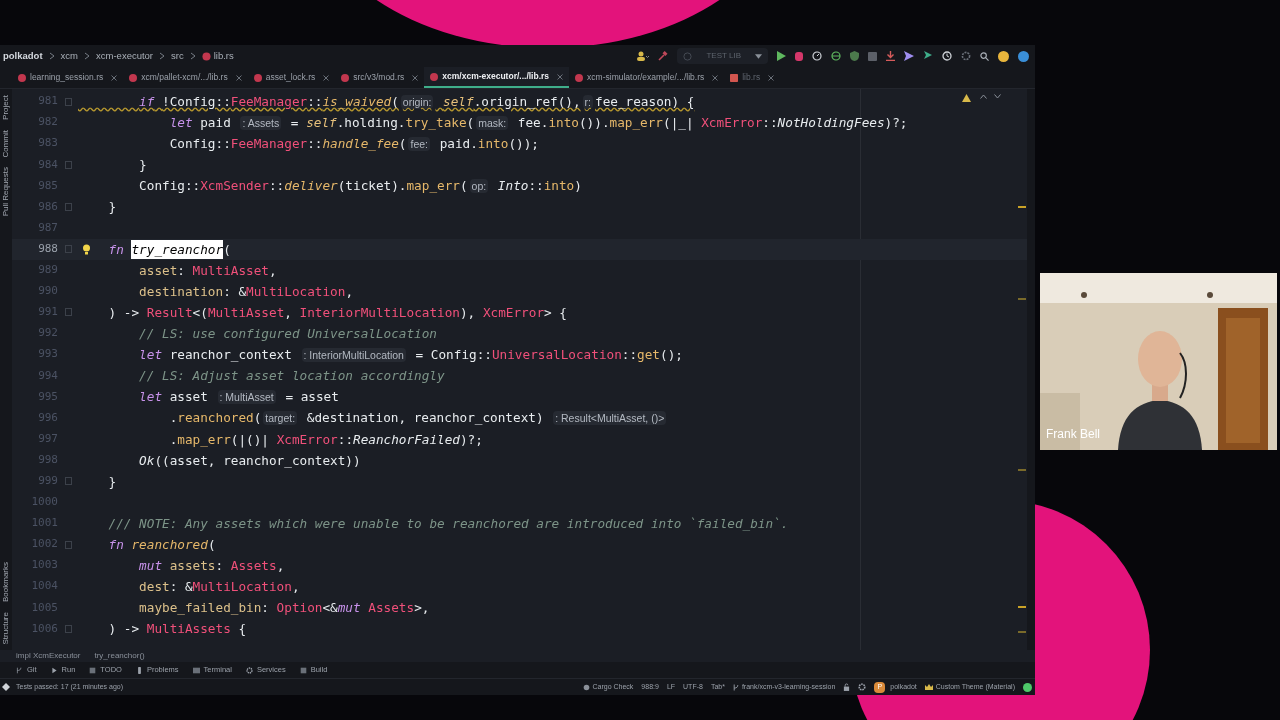  Describe the element at coordinates (966, 98) in the screenshot. I see `warning-icon` at that location.